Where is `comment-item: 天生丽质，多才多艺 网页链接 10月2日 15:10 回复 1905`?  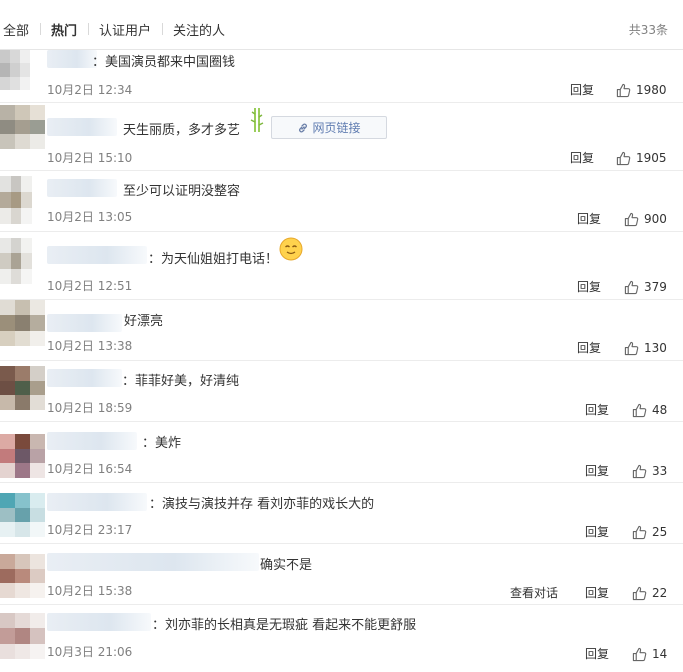
comment-item: 天生丽质，多才多艺 网页链接 10月2日 15:10 回复 1905 is located at coordinates (341, 137).